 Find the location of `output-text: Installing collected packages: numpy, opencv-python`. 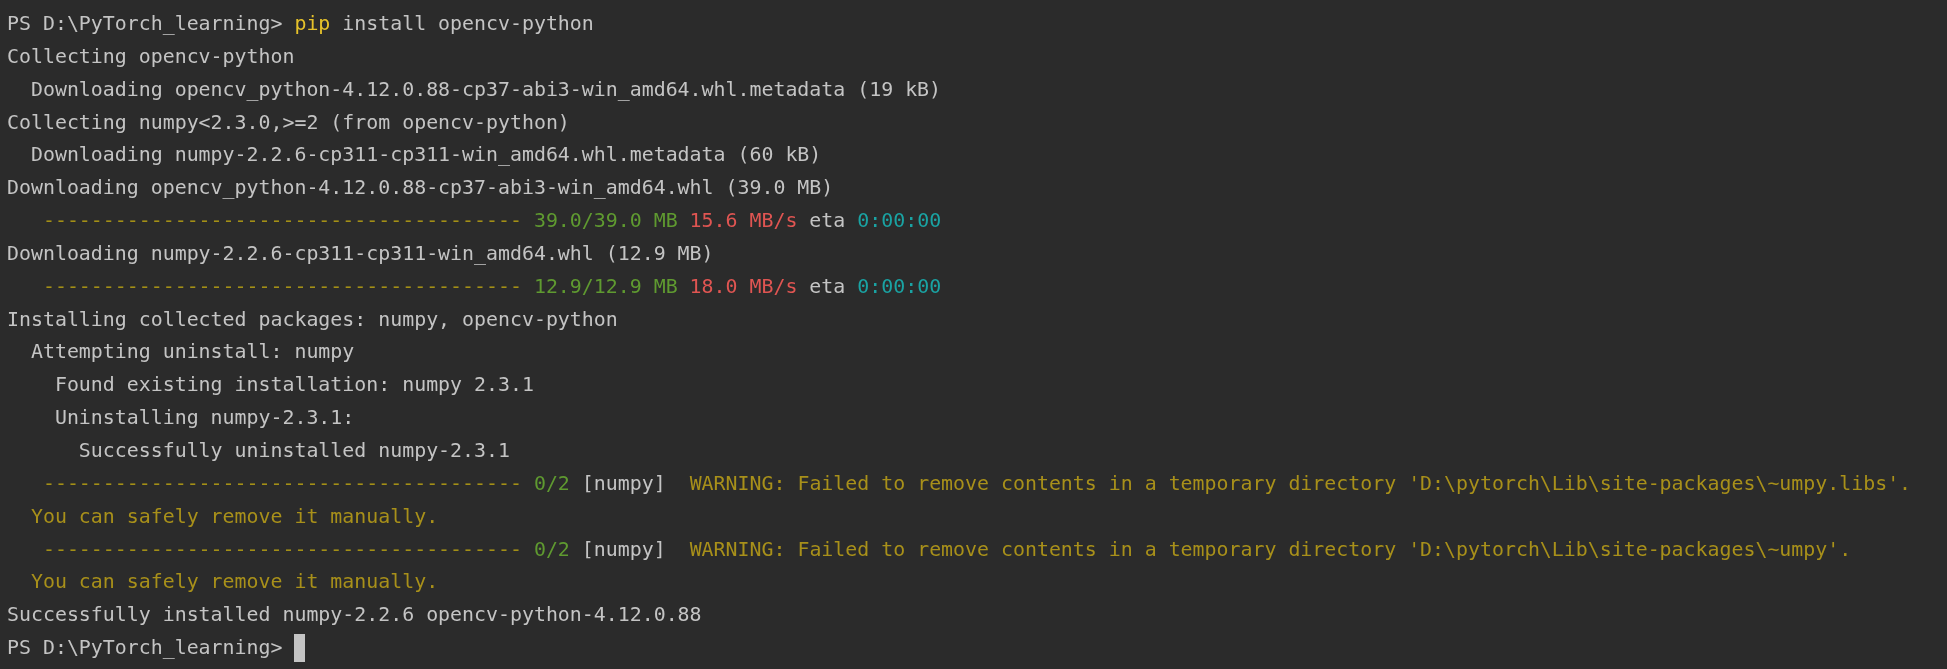

output-text: Installing collected packages: numpy, opencv-python is located at coordinates (312, 319).